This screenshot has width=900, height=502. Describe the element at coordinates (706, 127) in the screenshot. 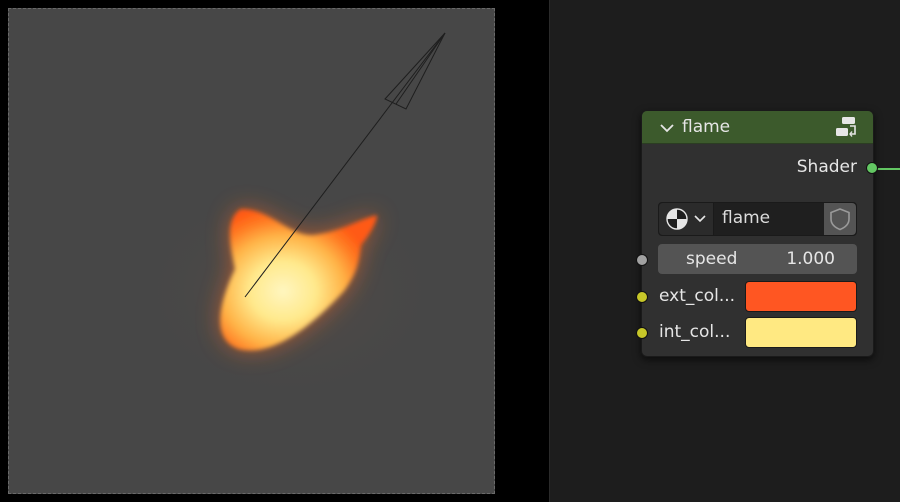

I see `node-title: flame` at that location.